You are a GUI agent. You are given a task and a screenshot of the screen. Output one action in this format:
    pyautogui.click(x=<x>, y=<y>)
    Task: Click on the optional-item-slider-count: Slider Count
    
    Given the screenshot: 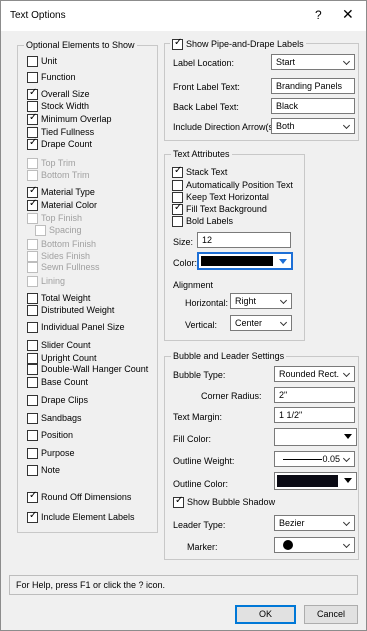 What is the action you would take?
    pyautogui.click(x=59, y=345)
    